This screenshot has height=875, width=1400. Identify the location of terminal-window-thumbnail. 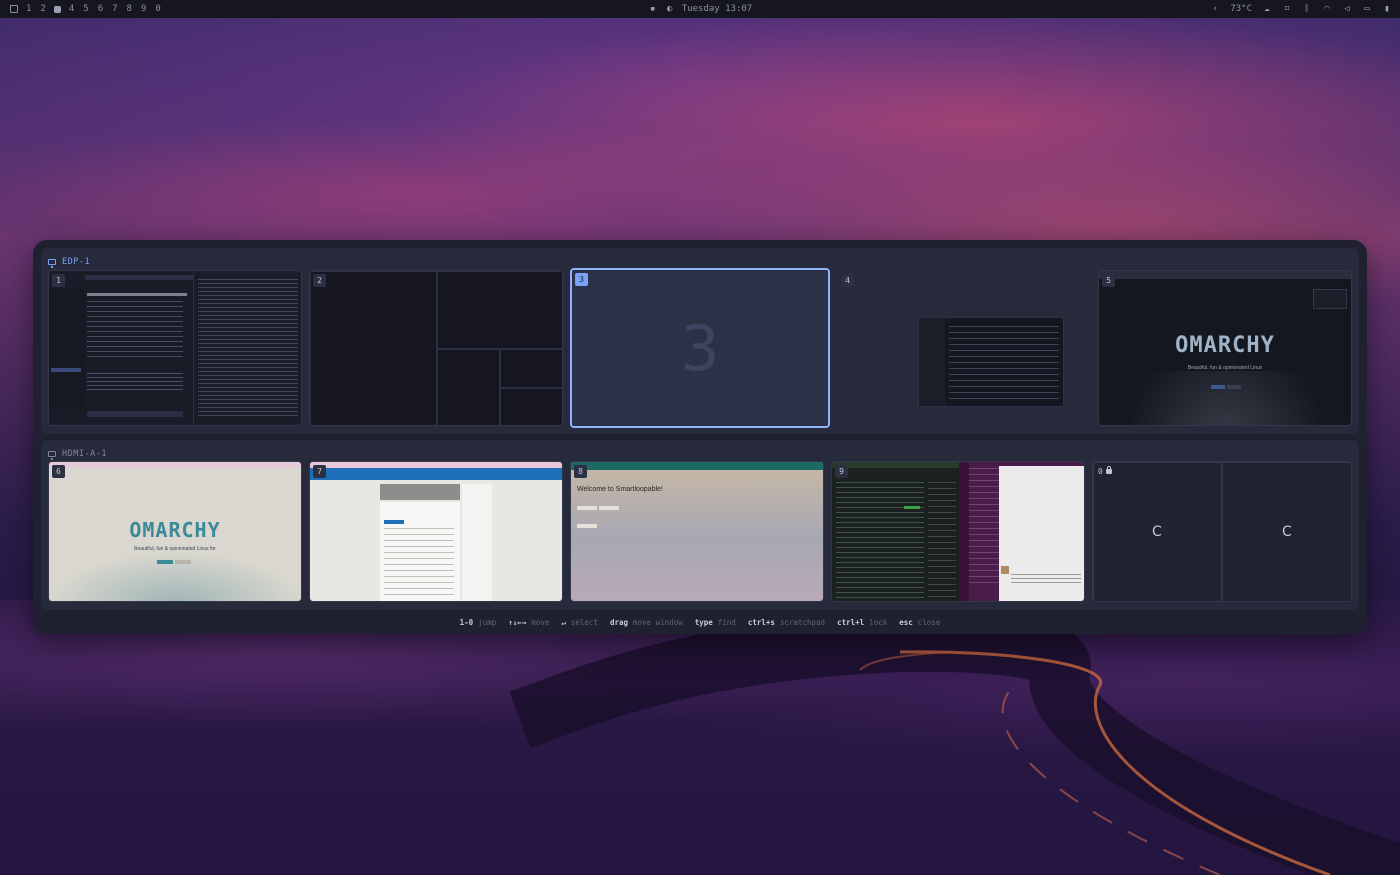
(247, 348).